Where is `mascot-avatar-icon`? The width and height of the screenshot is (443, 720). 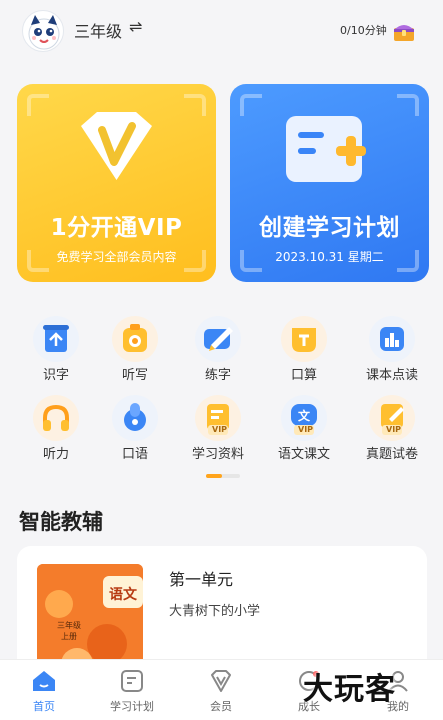 mascot-avatar-icon is located at coordinates (43, 31).